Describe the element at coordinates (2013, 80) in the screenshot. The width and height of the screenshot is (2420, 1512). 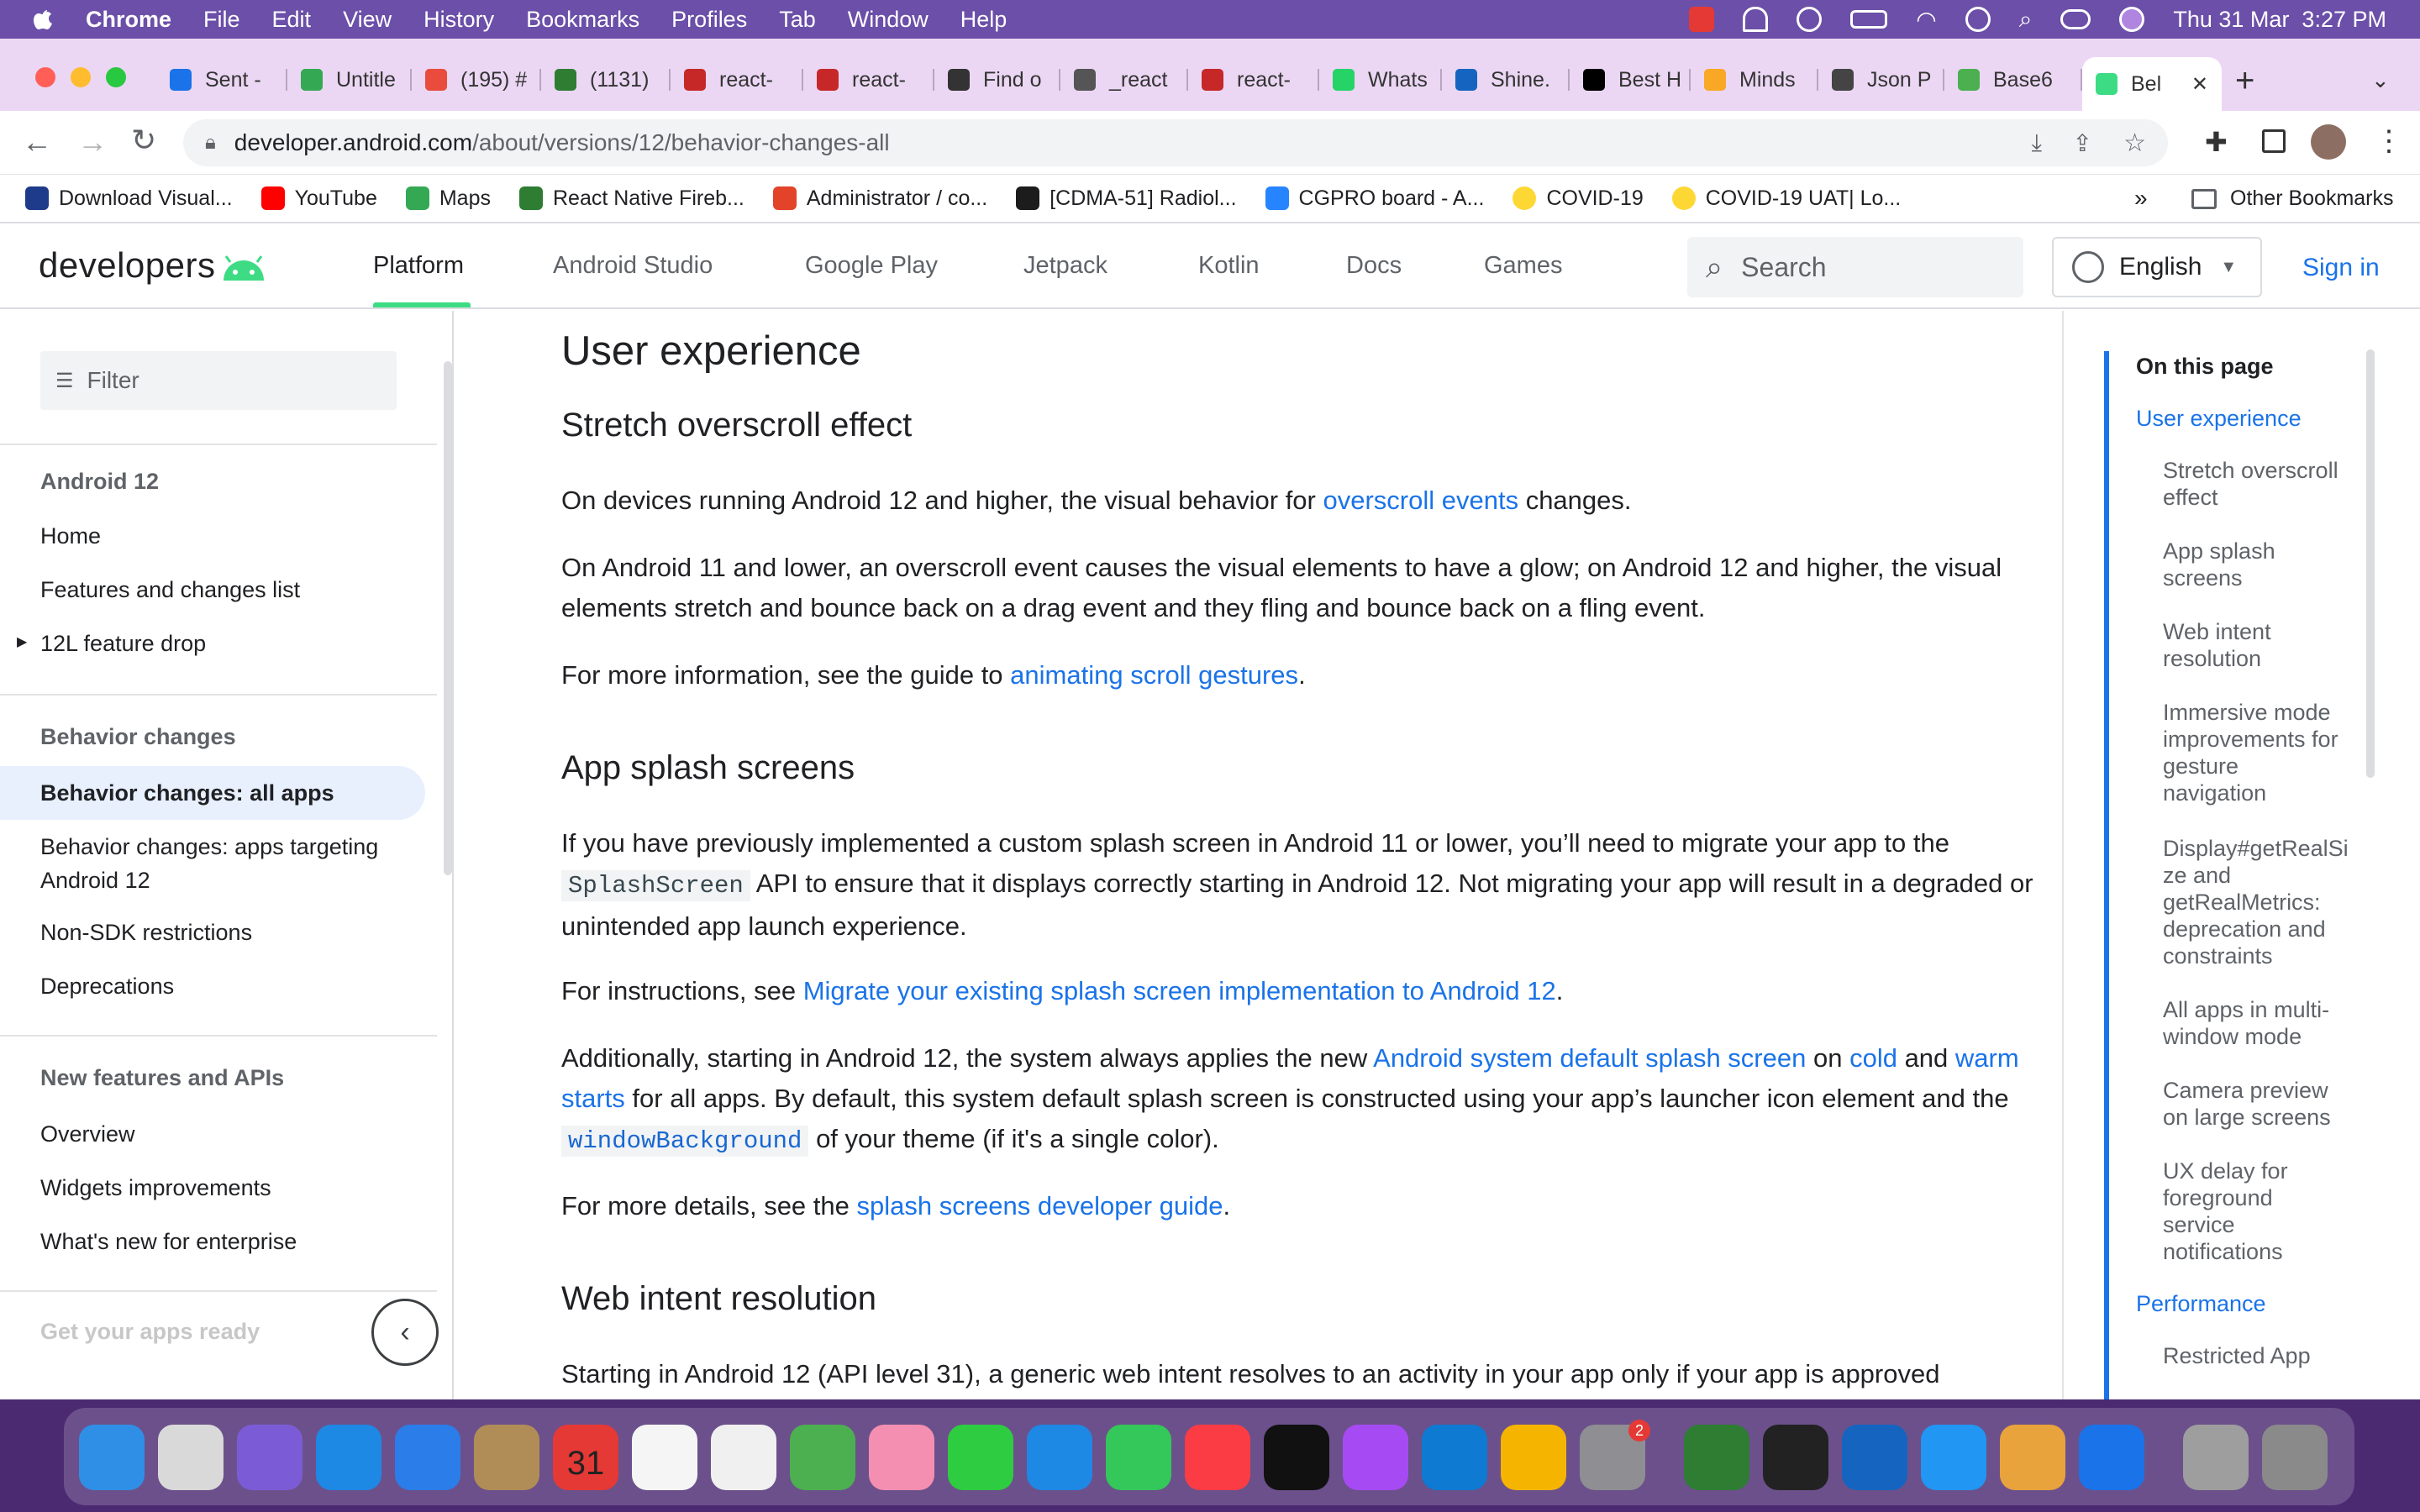
I see `tab-14: Base6` at that location.